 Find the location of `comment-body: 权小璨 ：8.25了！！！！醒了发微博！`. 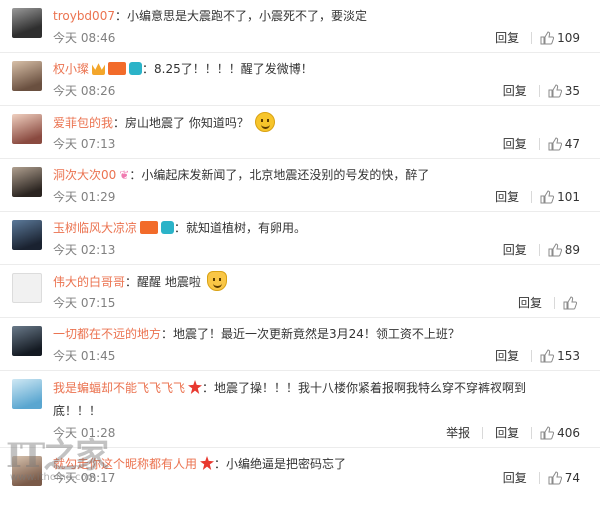

comment-body: 权小璨 ：8.25了！！！！醒了发微博！ is located at coordinates (313, 69).